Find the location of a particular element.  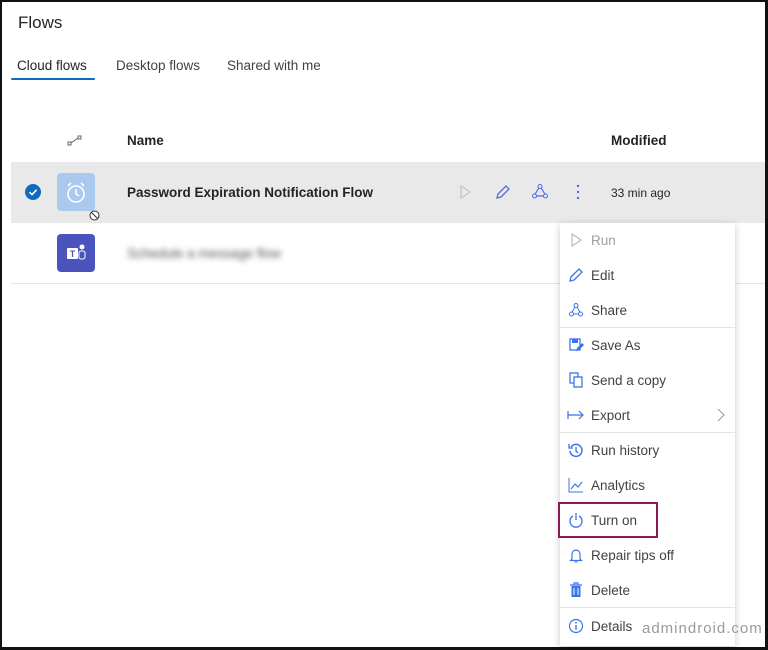

run-icon is located at coordinates (465, 192).